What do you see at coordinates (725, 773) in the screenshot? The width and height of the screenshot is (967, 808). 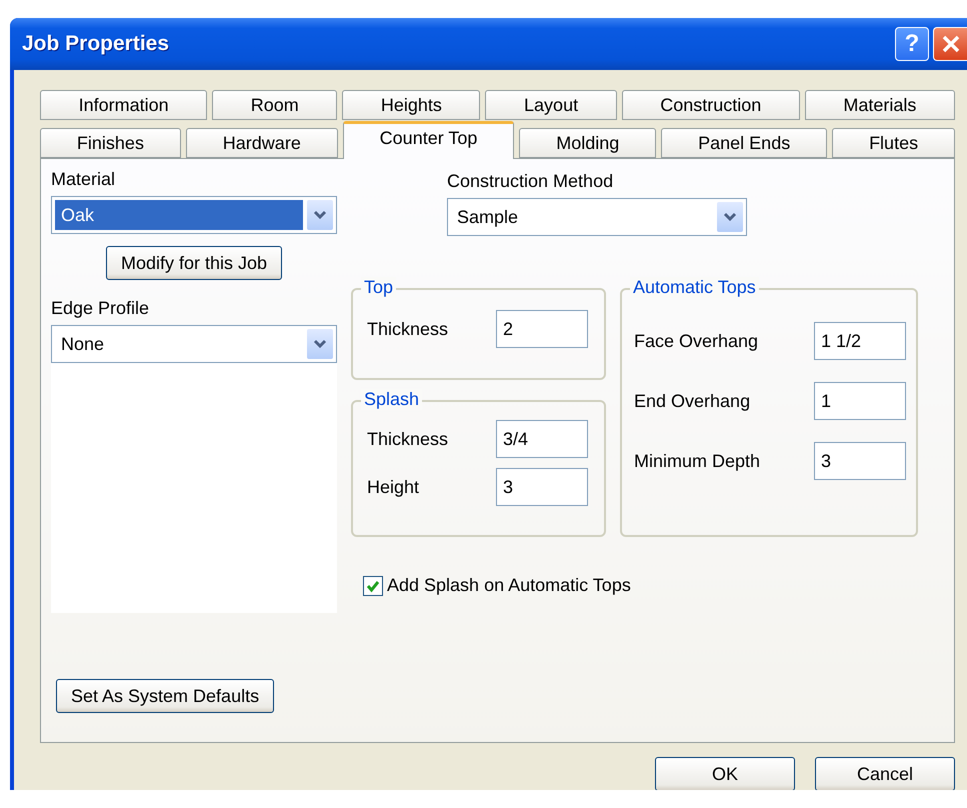 I see `dialog-button: OK` at bounding box center [725, 773].